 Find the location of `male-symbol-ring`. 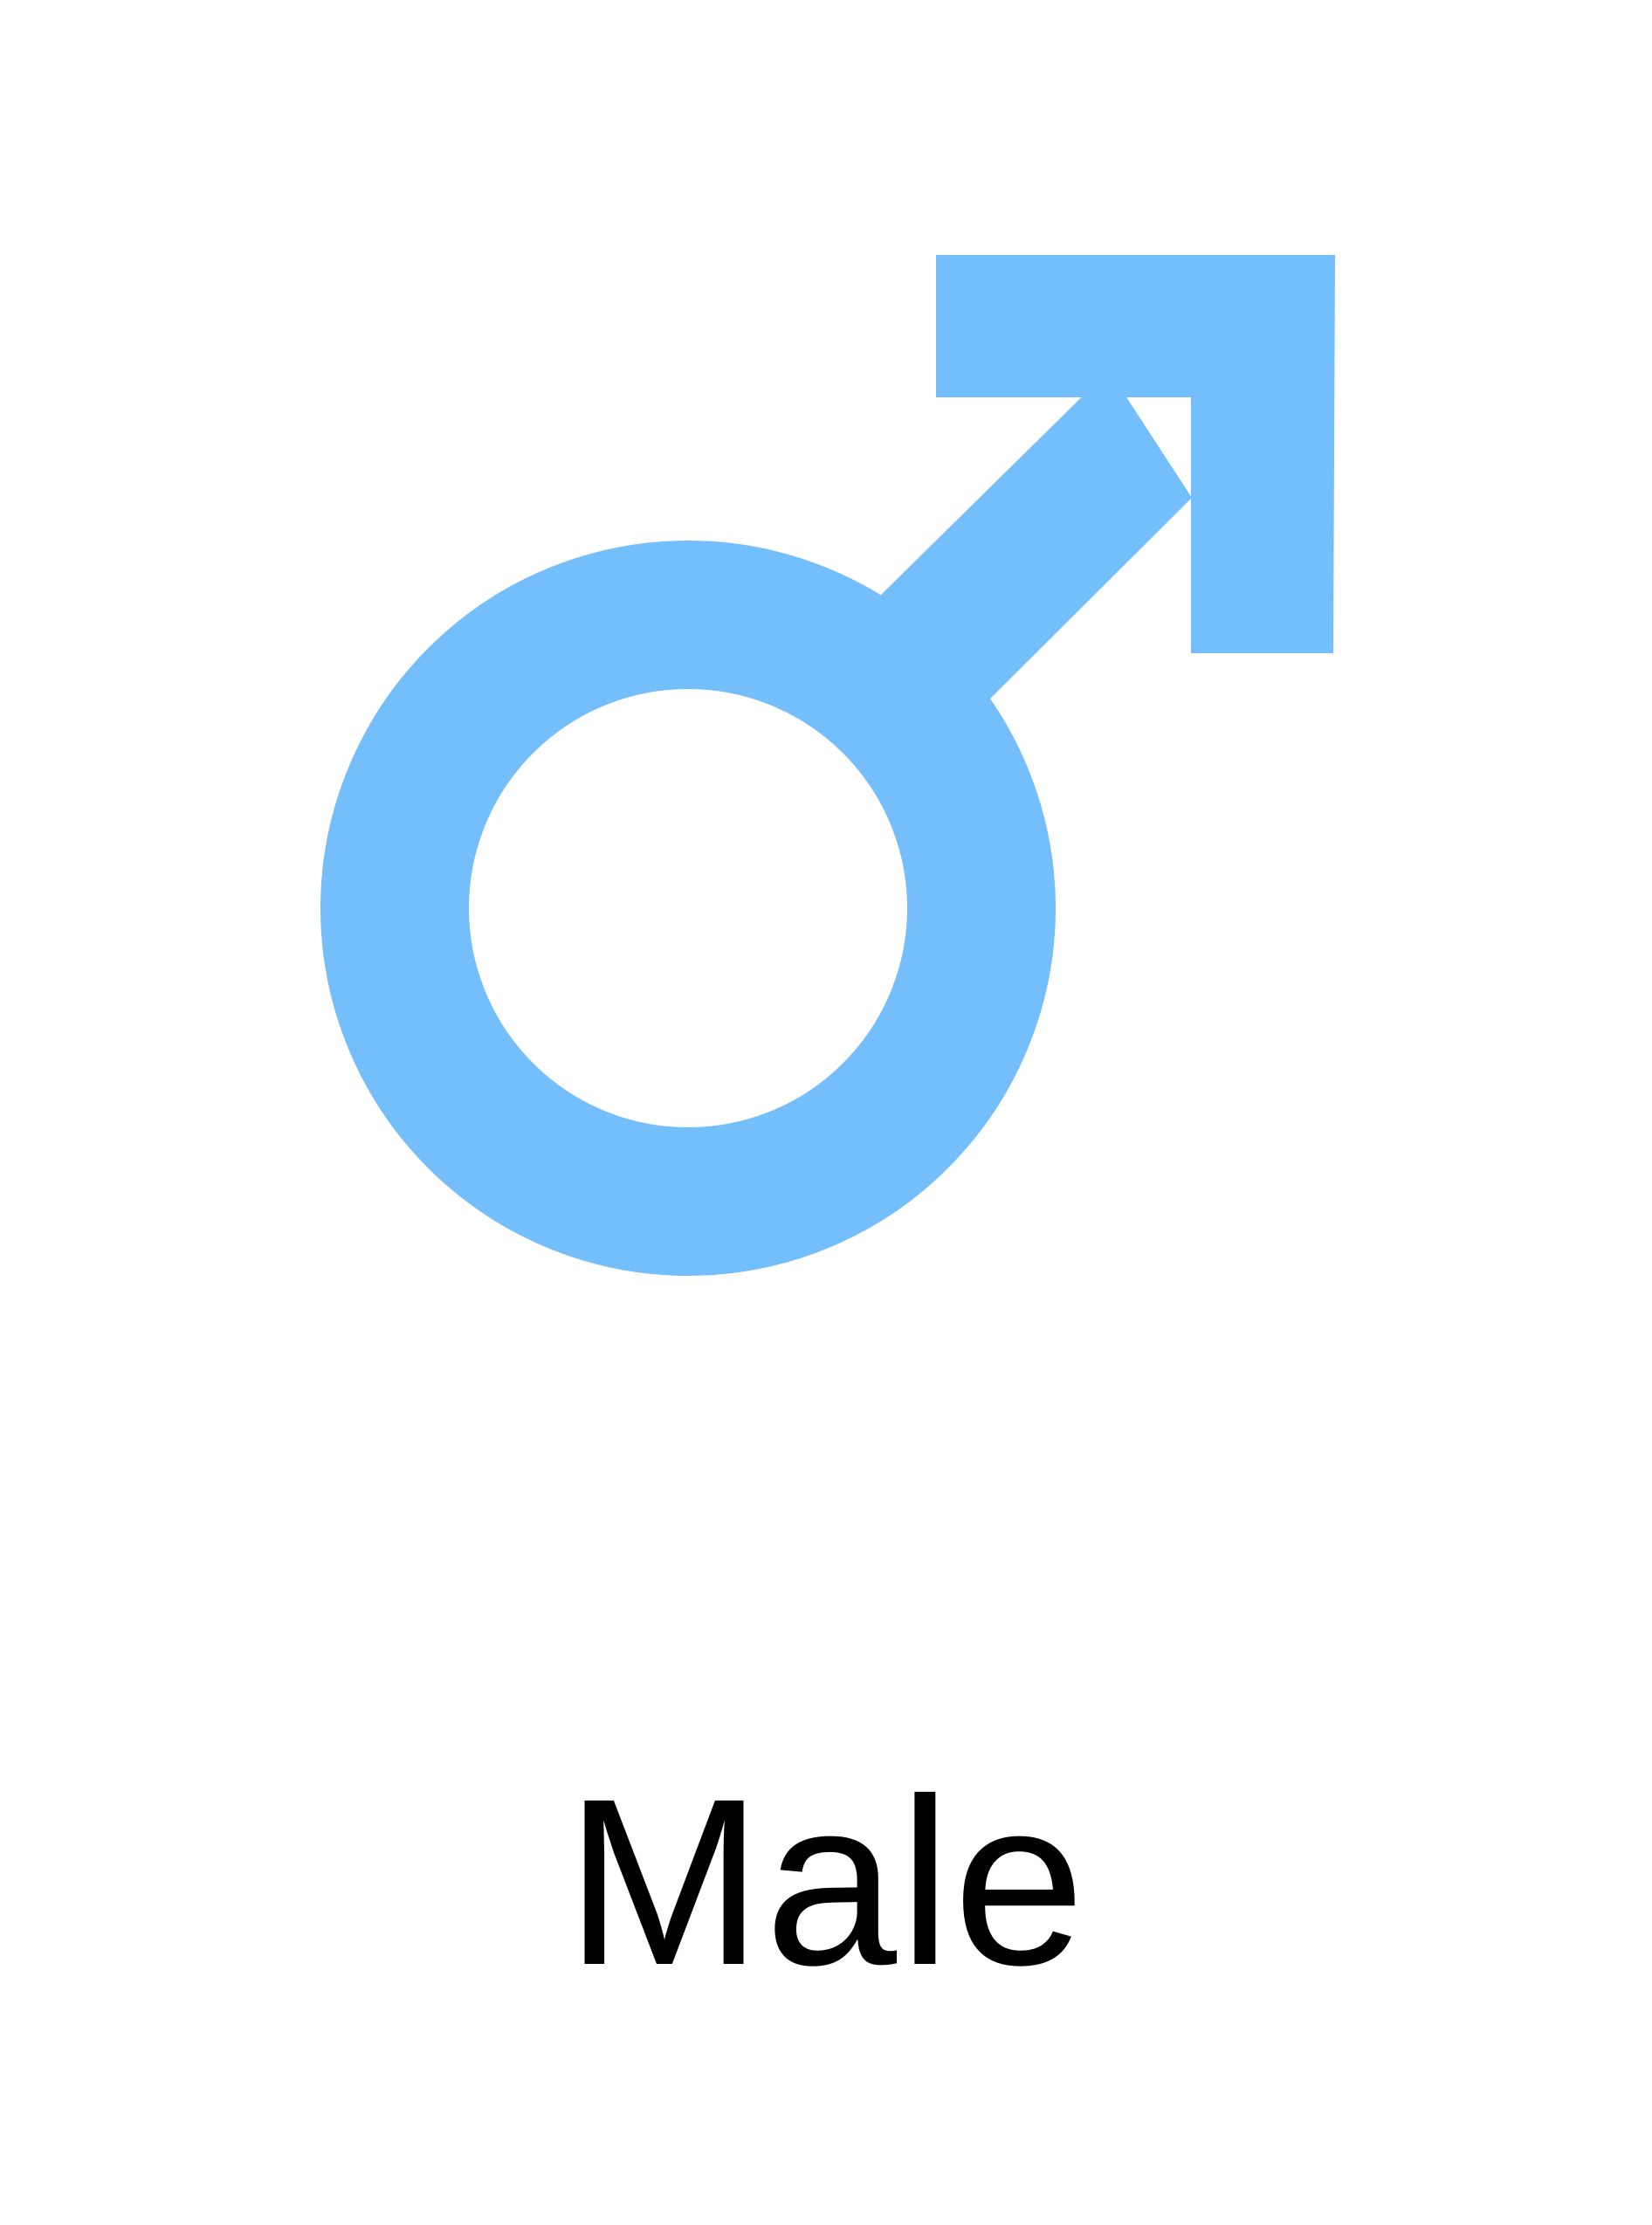

male-symbol-ring is located at coordinates (688, 908).